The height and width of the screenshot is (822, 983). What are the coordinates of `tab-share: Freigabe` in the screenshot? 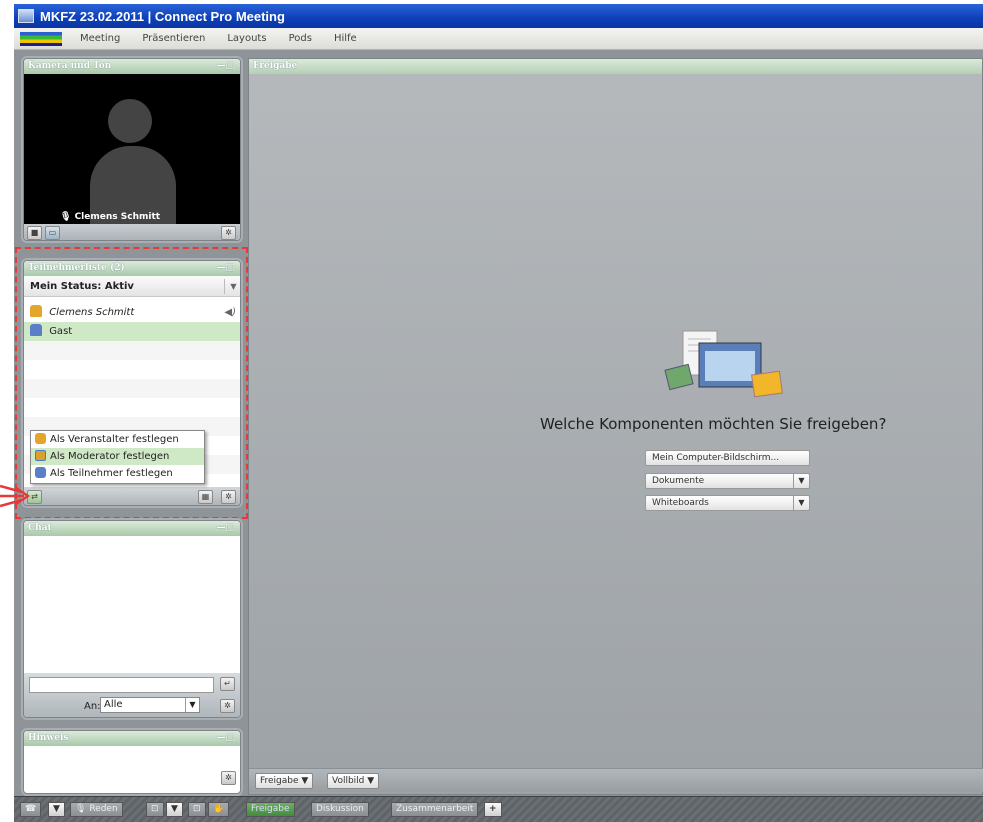 It's located at (270, 809).